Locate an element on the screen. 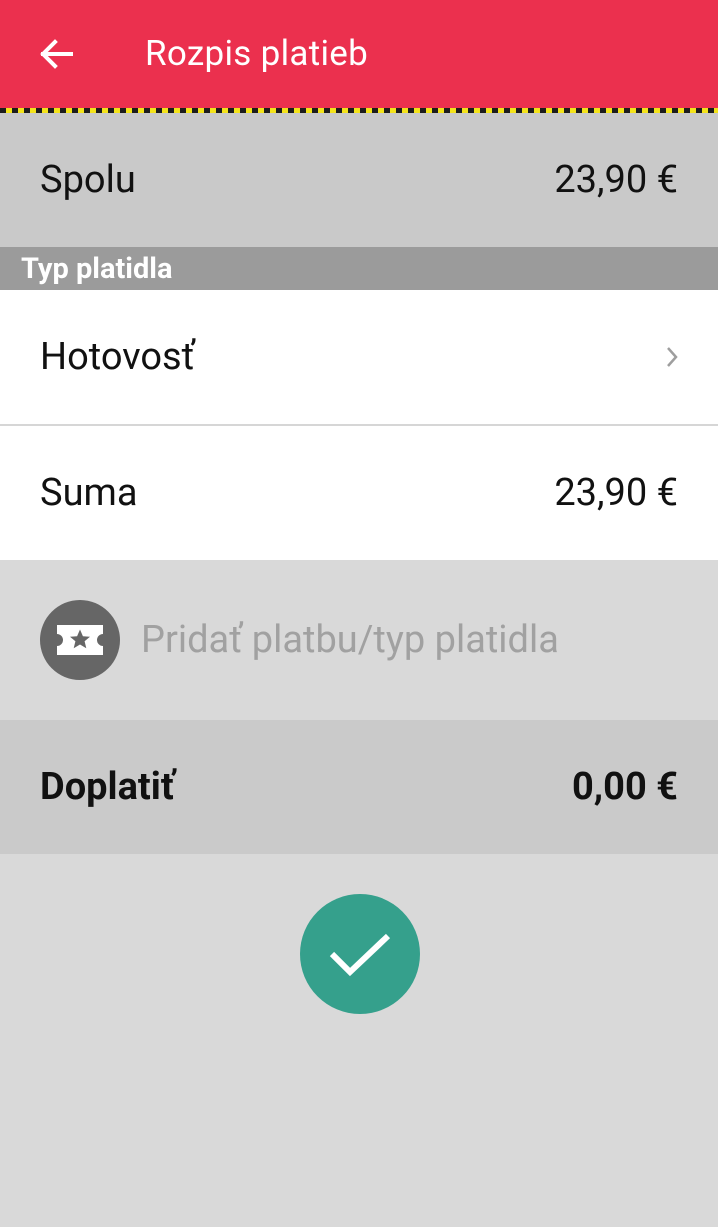 This screenshot has width=718, height=1227. back-button is located at coordinates (56, 54).